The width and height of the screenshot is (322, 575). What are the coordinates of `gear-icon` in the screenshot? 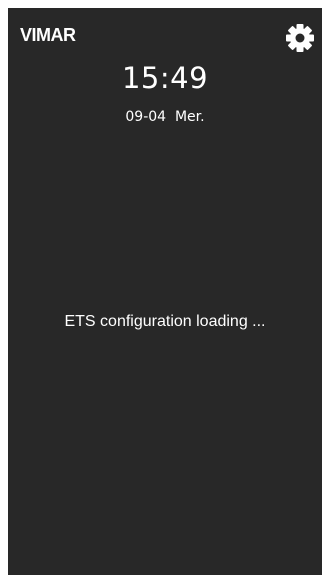 It's located at (300, 38).